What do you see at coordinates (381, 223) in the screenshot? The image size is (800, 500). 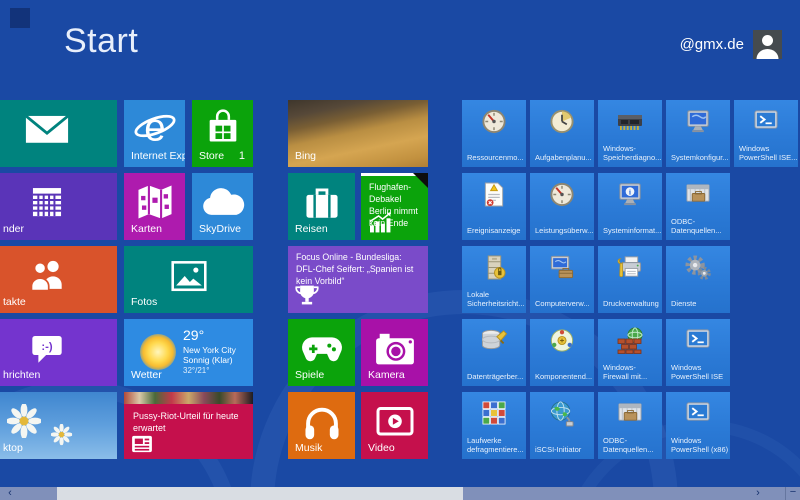 I see `chart-icon` at bounding box center [381, 223].